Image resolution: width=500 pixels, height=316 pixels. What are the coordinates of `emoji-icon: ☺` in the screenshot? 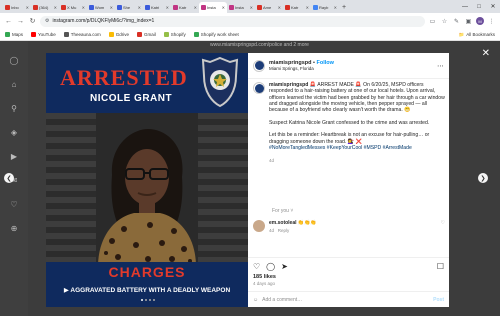 It's located at (255, 300).